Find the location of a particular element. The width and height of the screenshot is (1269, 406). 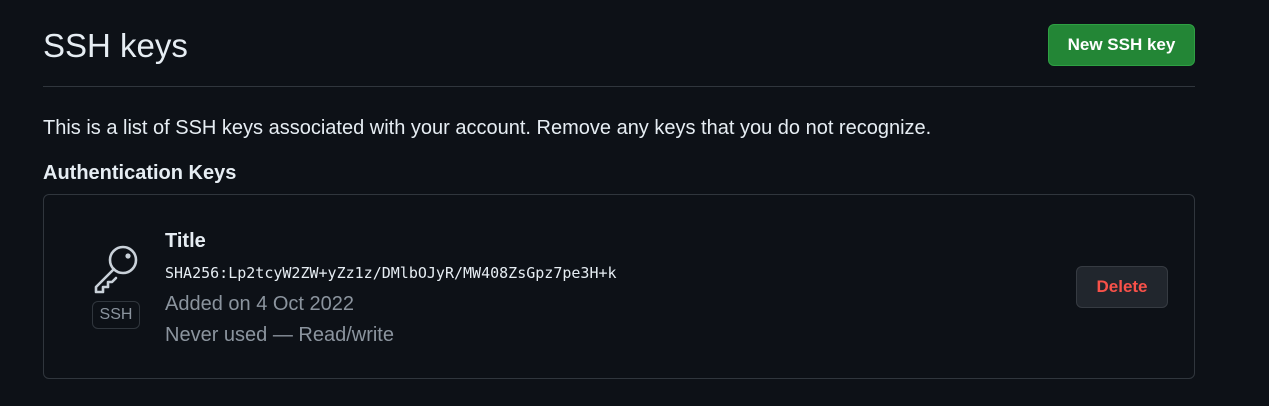

new-ssh-key-button: New SSH key is located at coordinates (1121, 45).